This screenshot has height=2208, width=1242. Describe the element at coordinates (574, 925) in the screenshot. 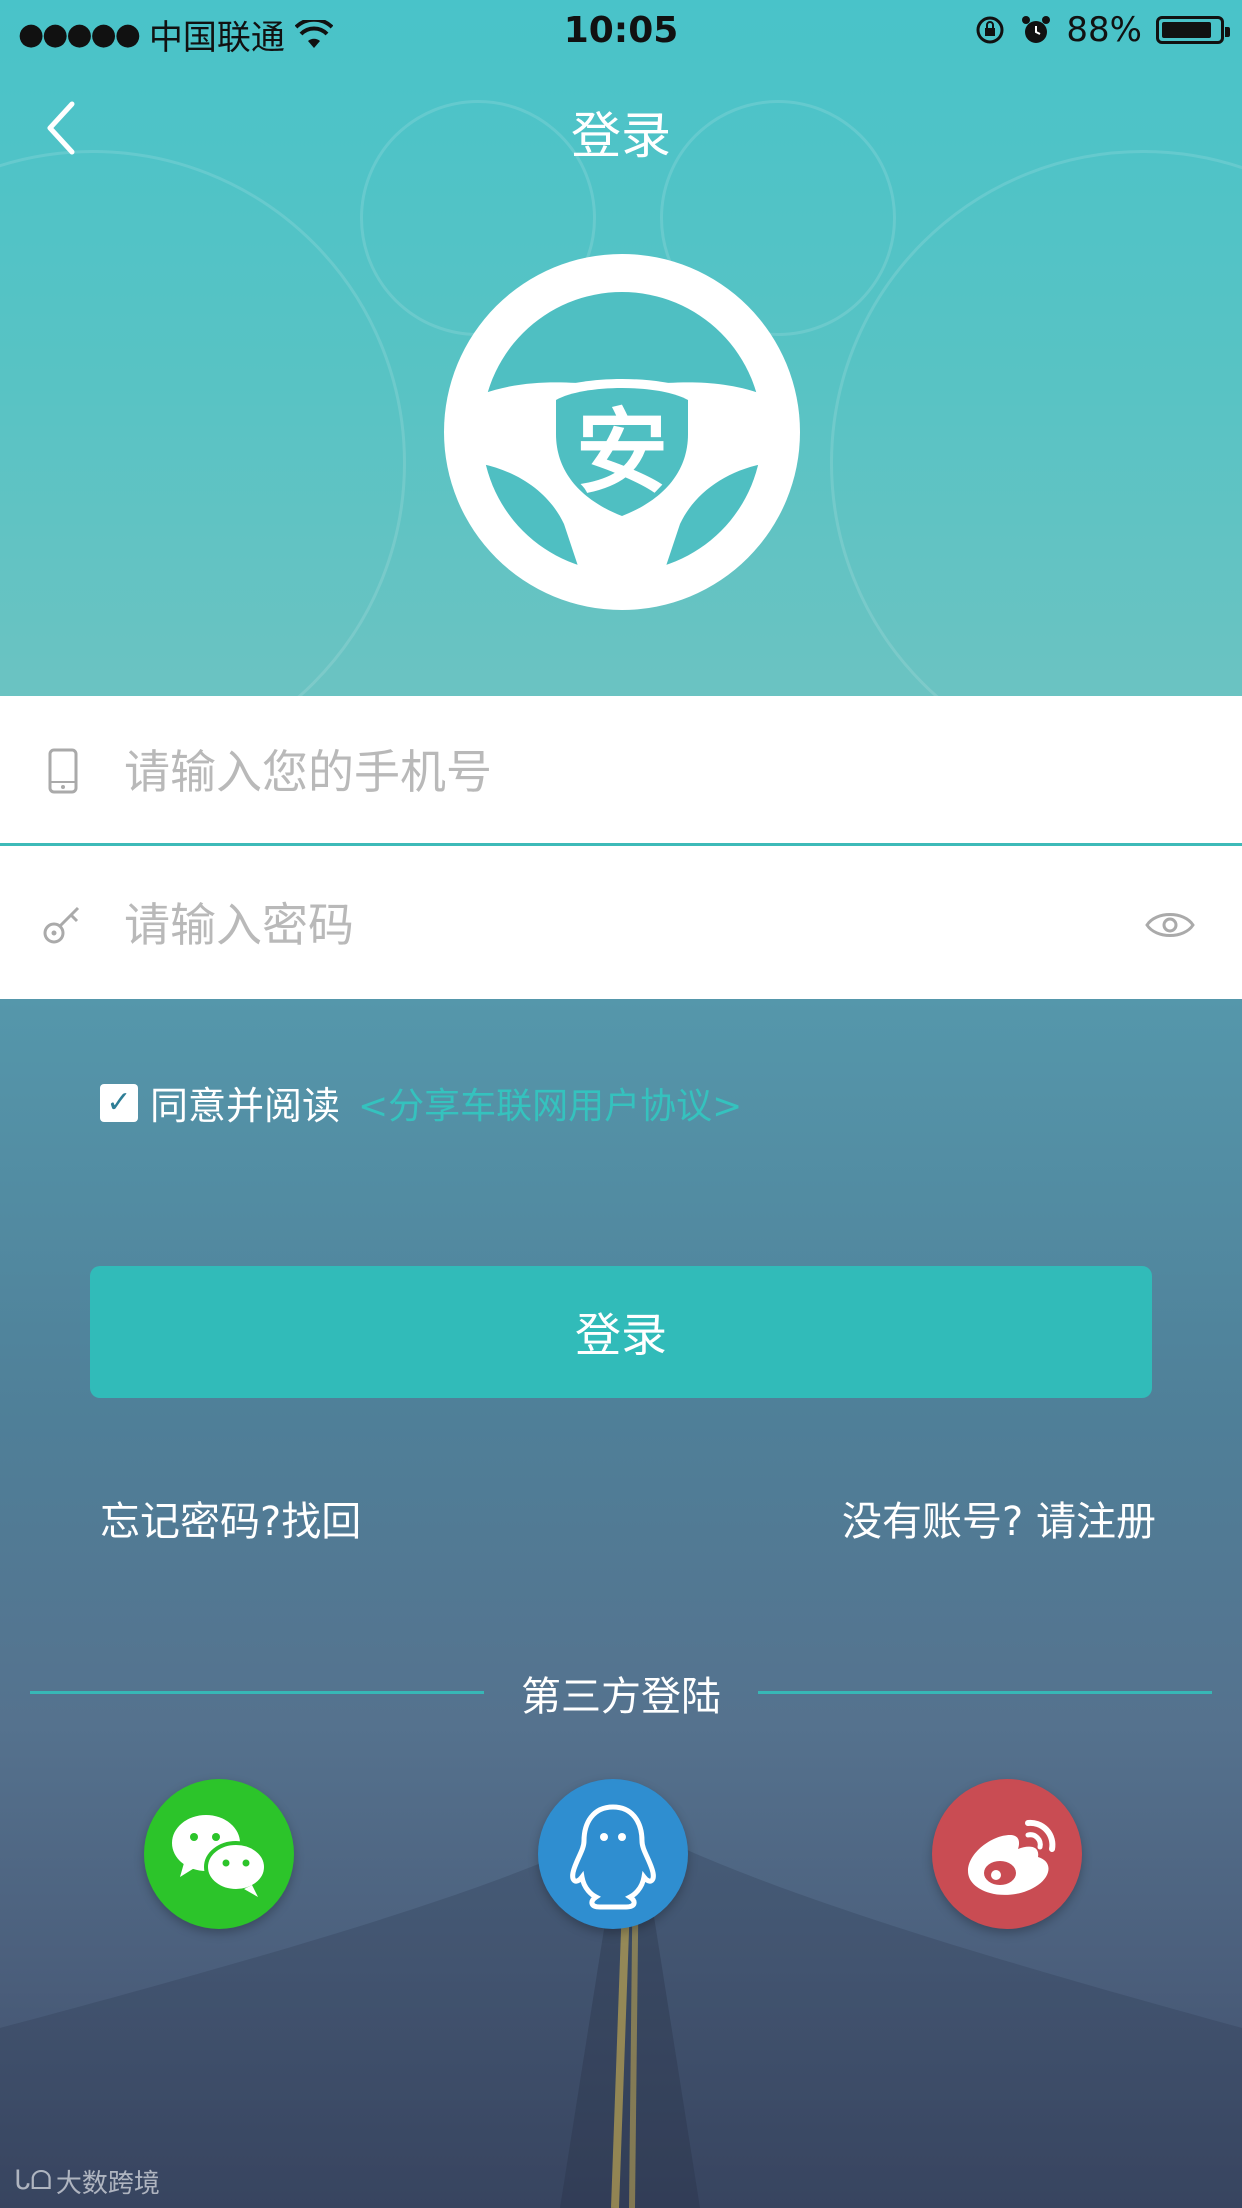

I see `password-input` at that location.